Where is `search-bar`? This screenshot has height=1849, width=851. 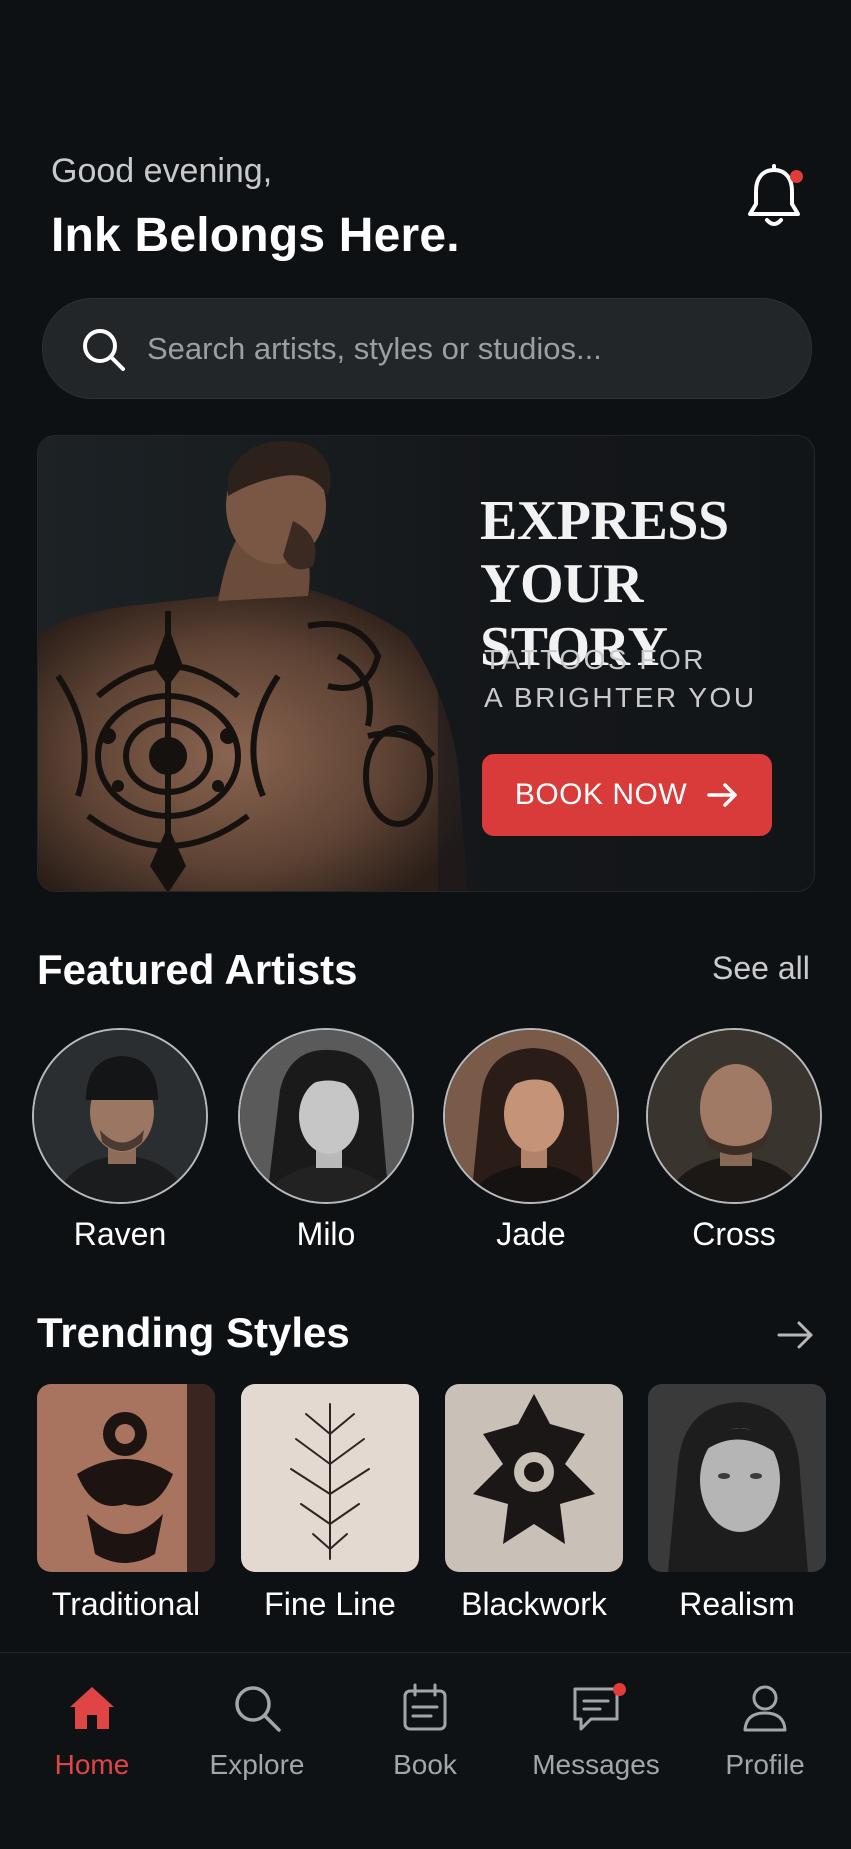 search-bar is located at coordinates (427, 348).